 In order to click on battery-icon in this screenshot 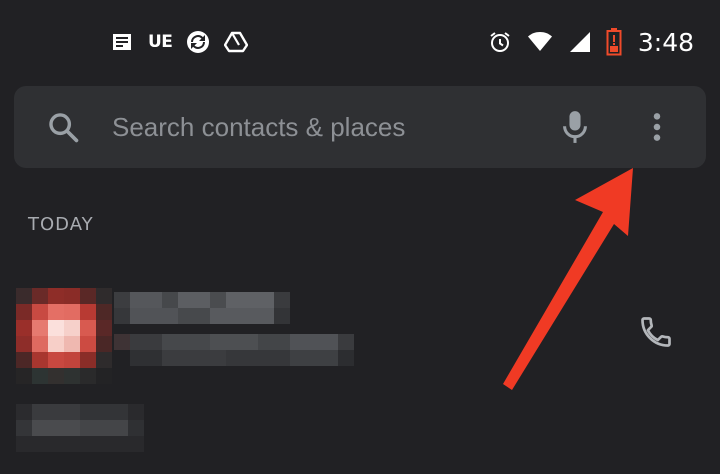, I will do `click(614, 42)`.